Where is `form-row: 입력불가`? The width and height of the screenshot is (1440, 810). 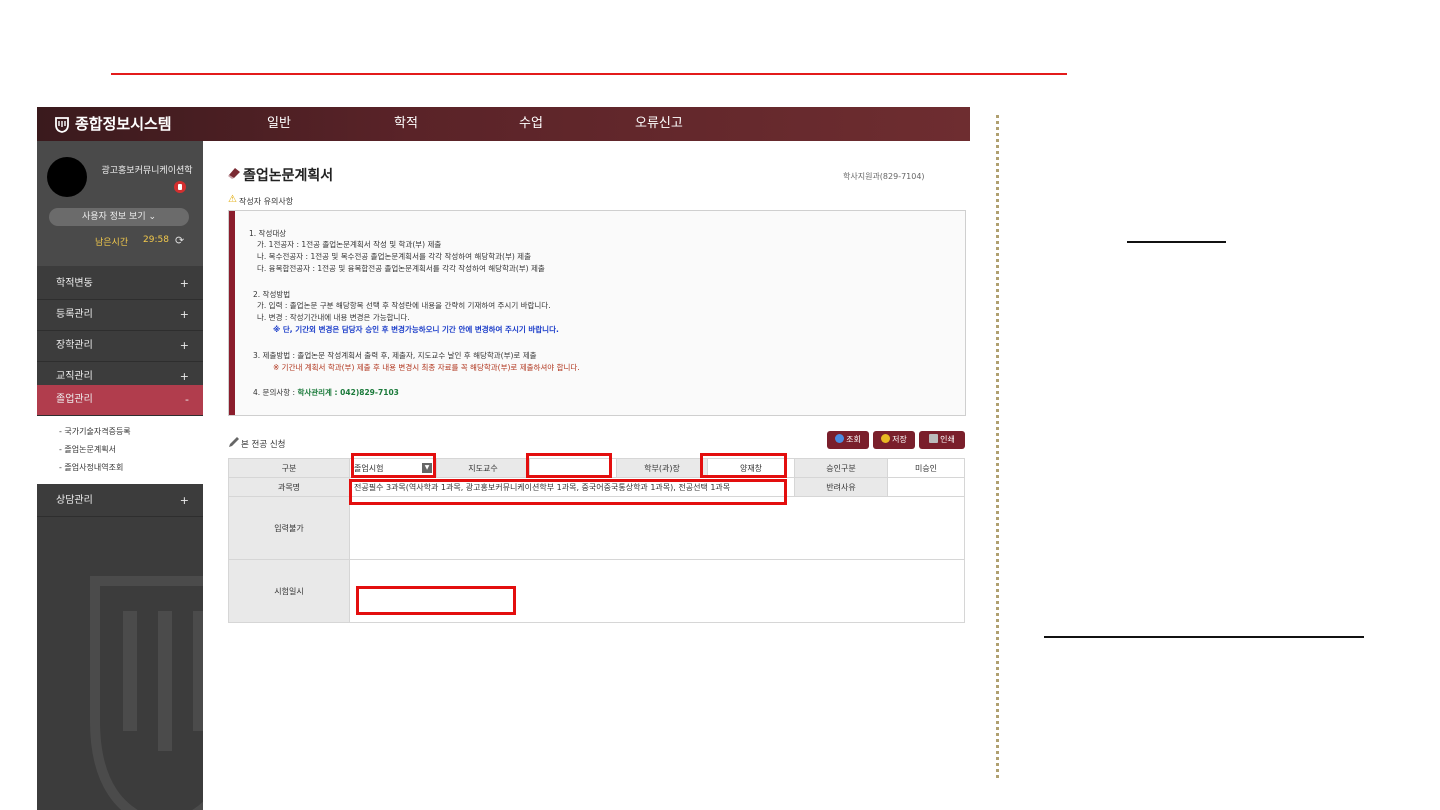
form-row: 입력불가 is located at coordinates (596, 528).